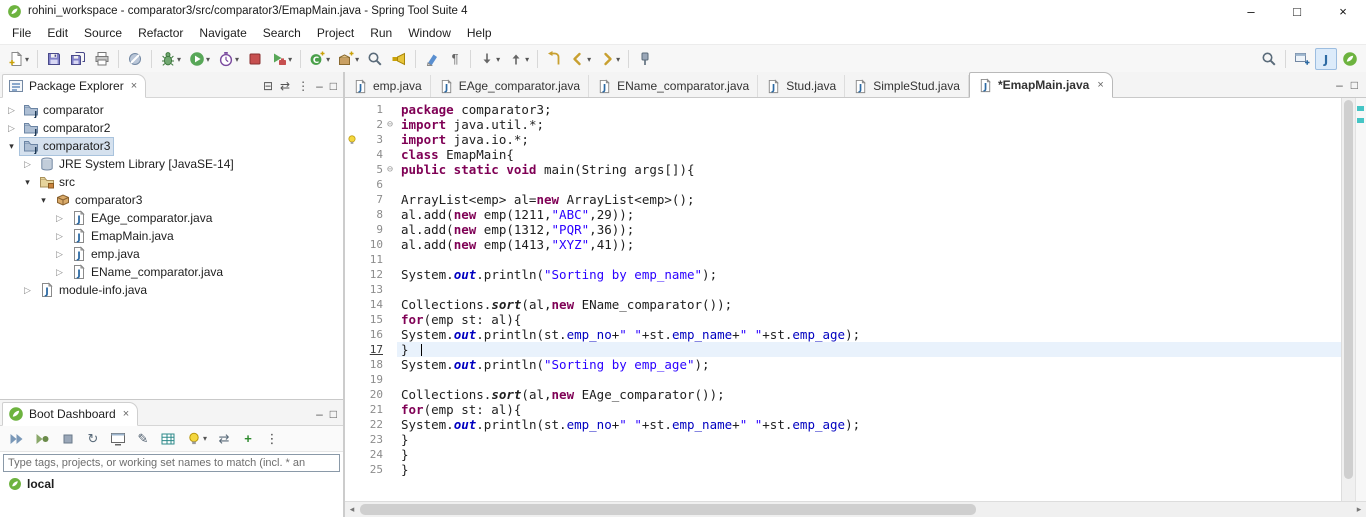 The width and height of the screenshot is (1366, 517). What do you see at coordinates (371, 364) in the screenshot?
I see `line-number: 18` at bounding box center [371, 364].